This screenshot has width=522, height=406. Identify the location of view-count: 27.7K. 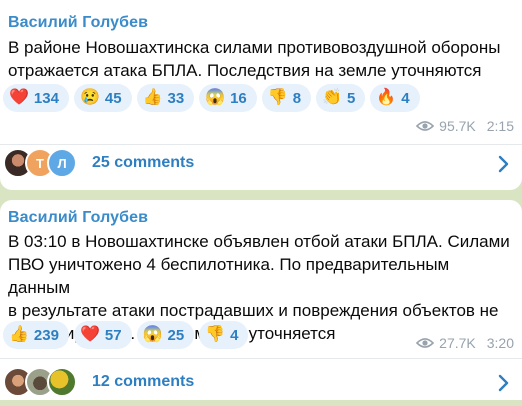
(457, 343).